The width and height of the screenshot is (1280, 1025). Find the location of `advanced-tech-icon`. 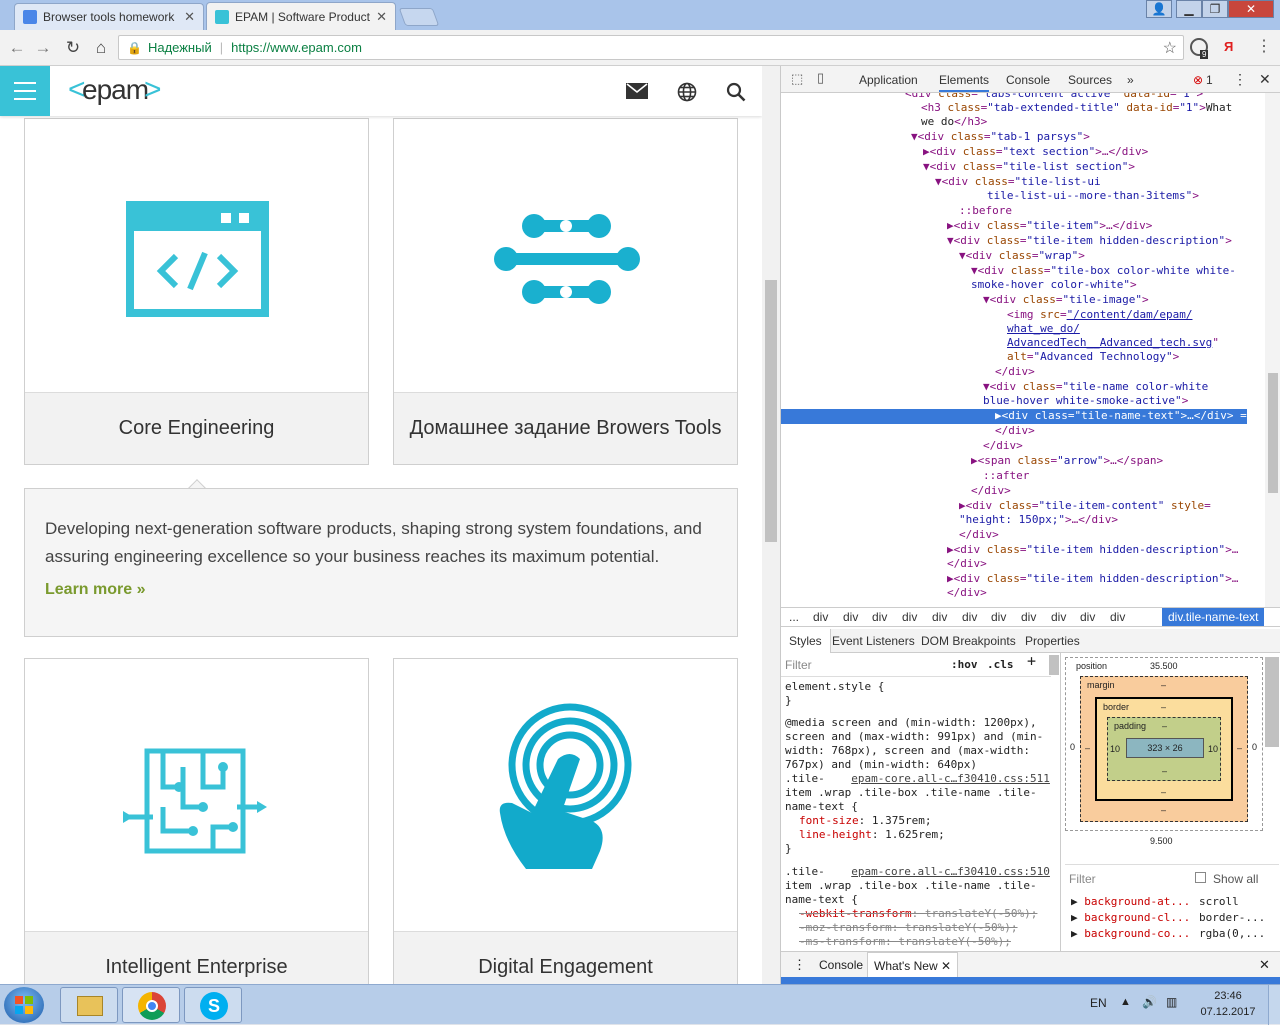

advanced-tech-icon is located at coordinates (567, 259).